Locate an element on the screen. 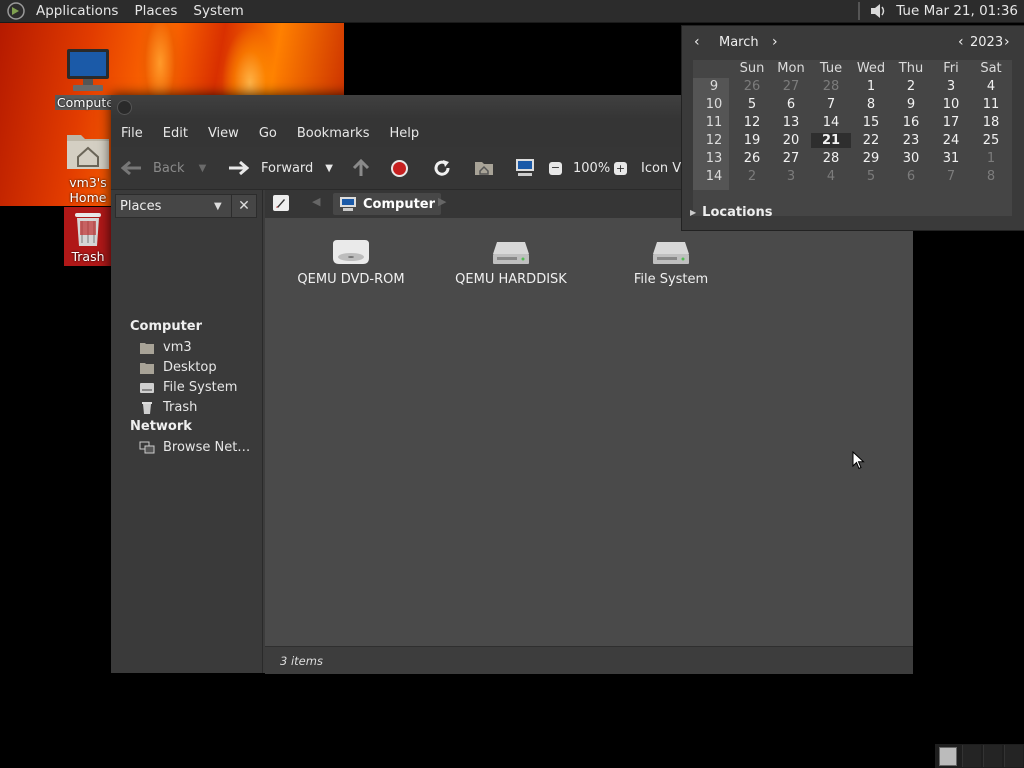 Image resolution: width=1024 pixels, height=768 pixels. panel-separator is located at coordinates (859, 11).